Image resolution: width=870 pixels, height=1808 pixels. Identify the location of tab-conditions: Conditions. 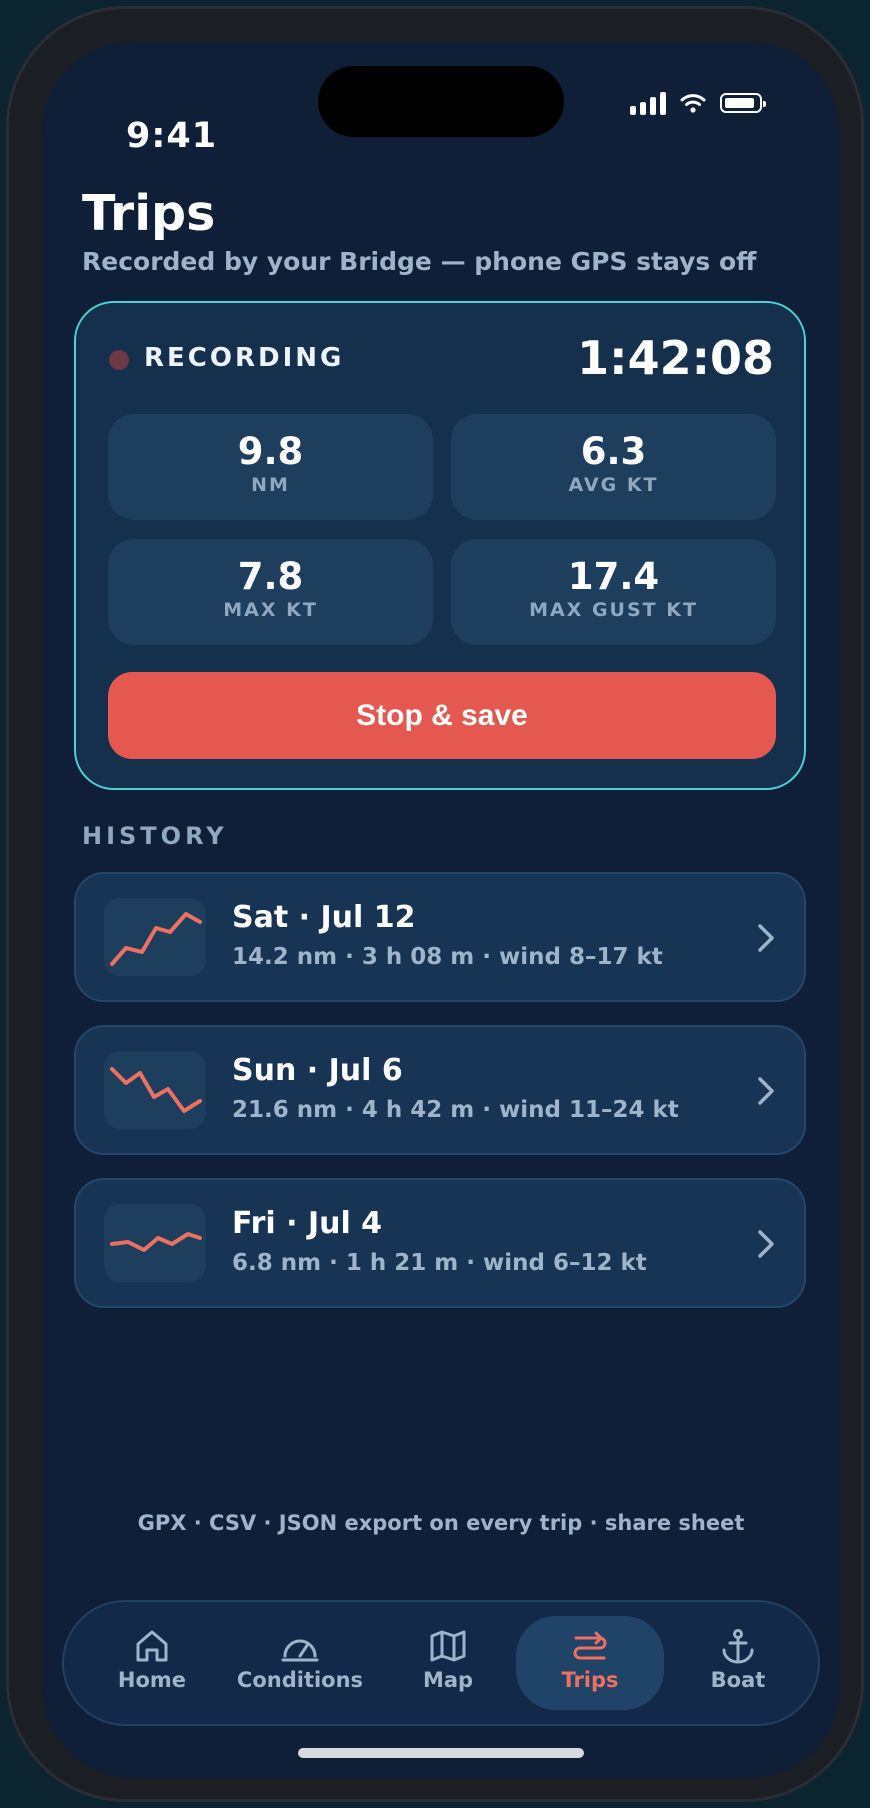
(300, 1663).